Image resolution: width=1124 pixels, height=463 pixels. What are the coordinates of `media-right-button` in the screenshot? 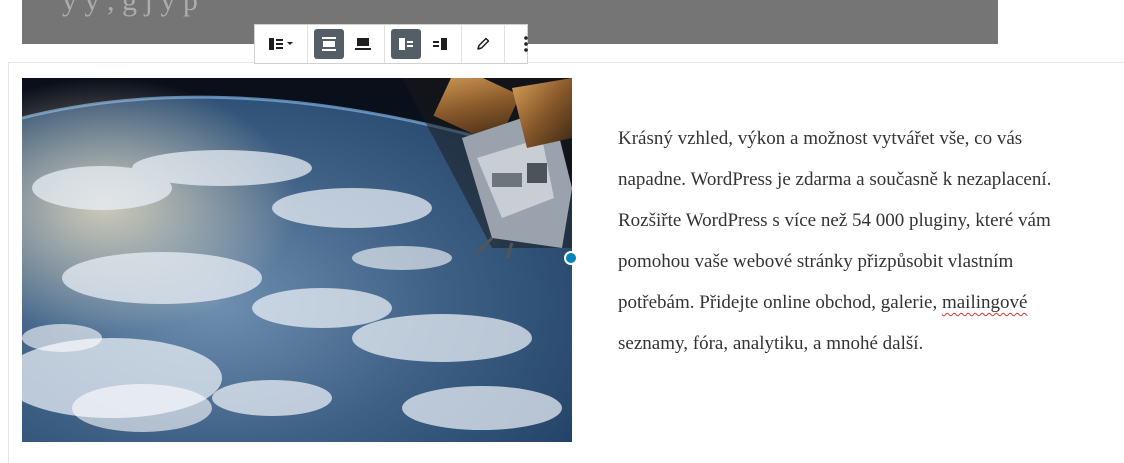 It's located at (440, 44).